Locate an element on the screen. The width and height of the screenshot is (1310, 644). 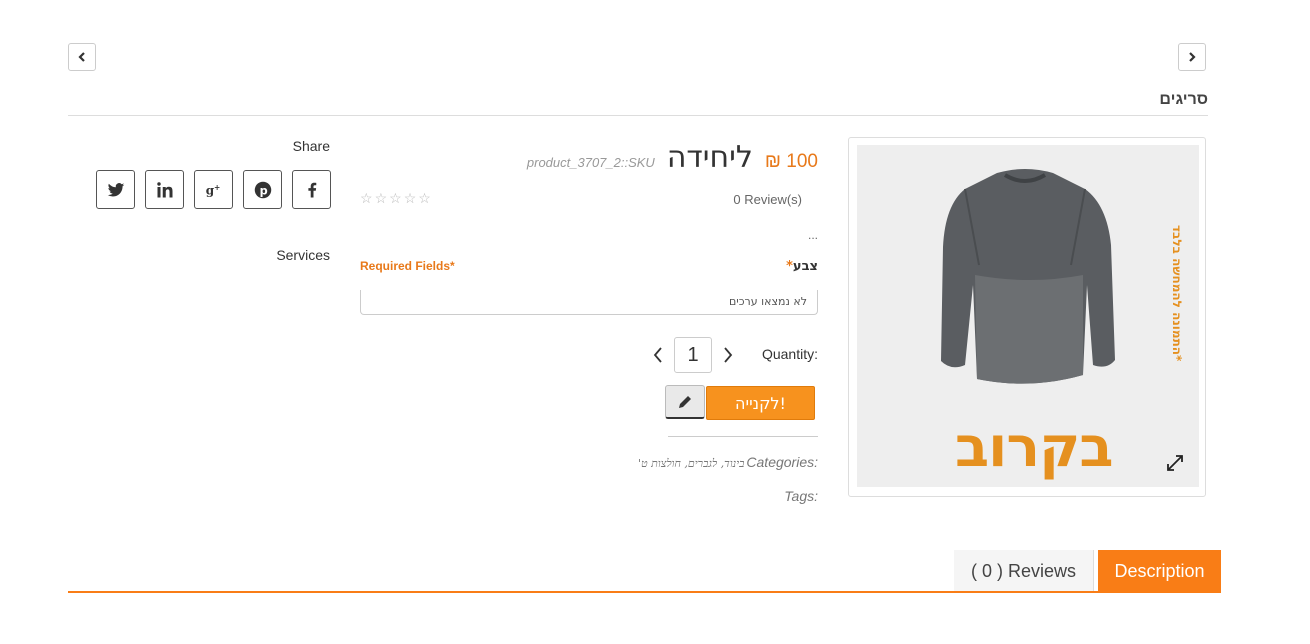
color-option-label: צבע* is located at coordinates (802, 266).